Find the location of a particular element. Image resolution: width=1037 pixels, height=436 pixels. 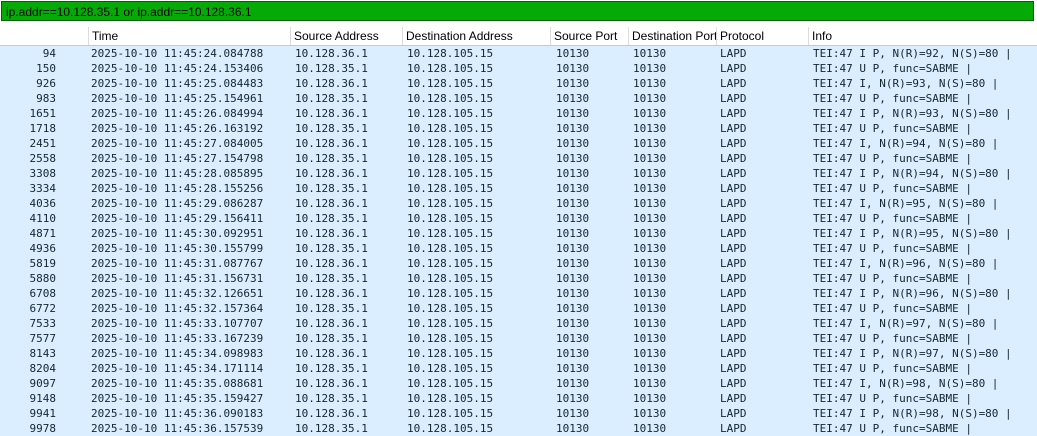

packet-time: 2025-10-10 11:45:29.156411 is located at coordinates (177, 218).